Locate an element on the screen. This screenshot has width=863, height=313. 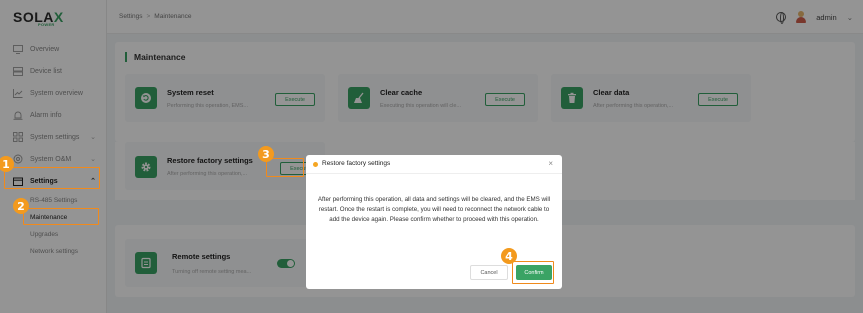
highlight-execute is located at coordinates (285, 167).